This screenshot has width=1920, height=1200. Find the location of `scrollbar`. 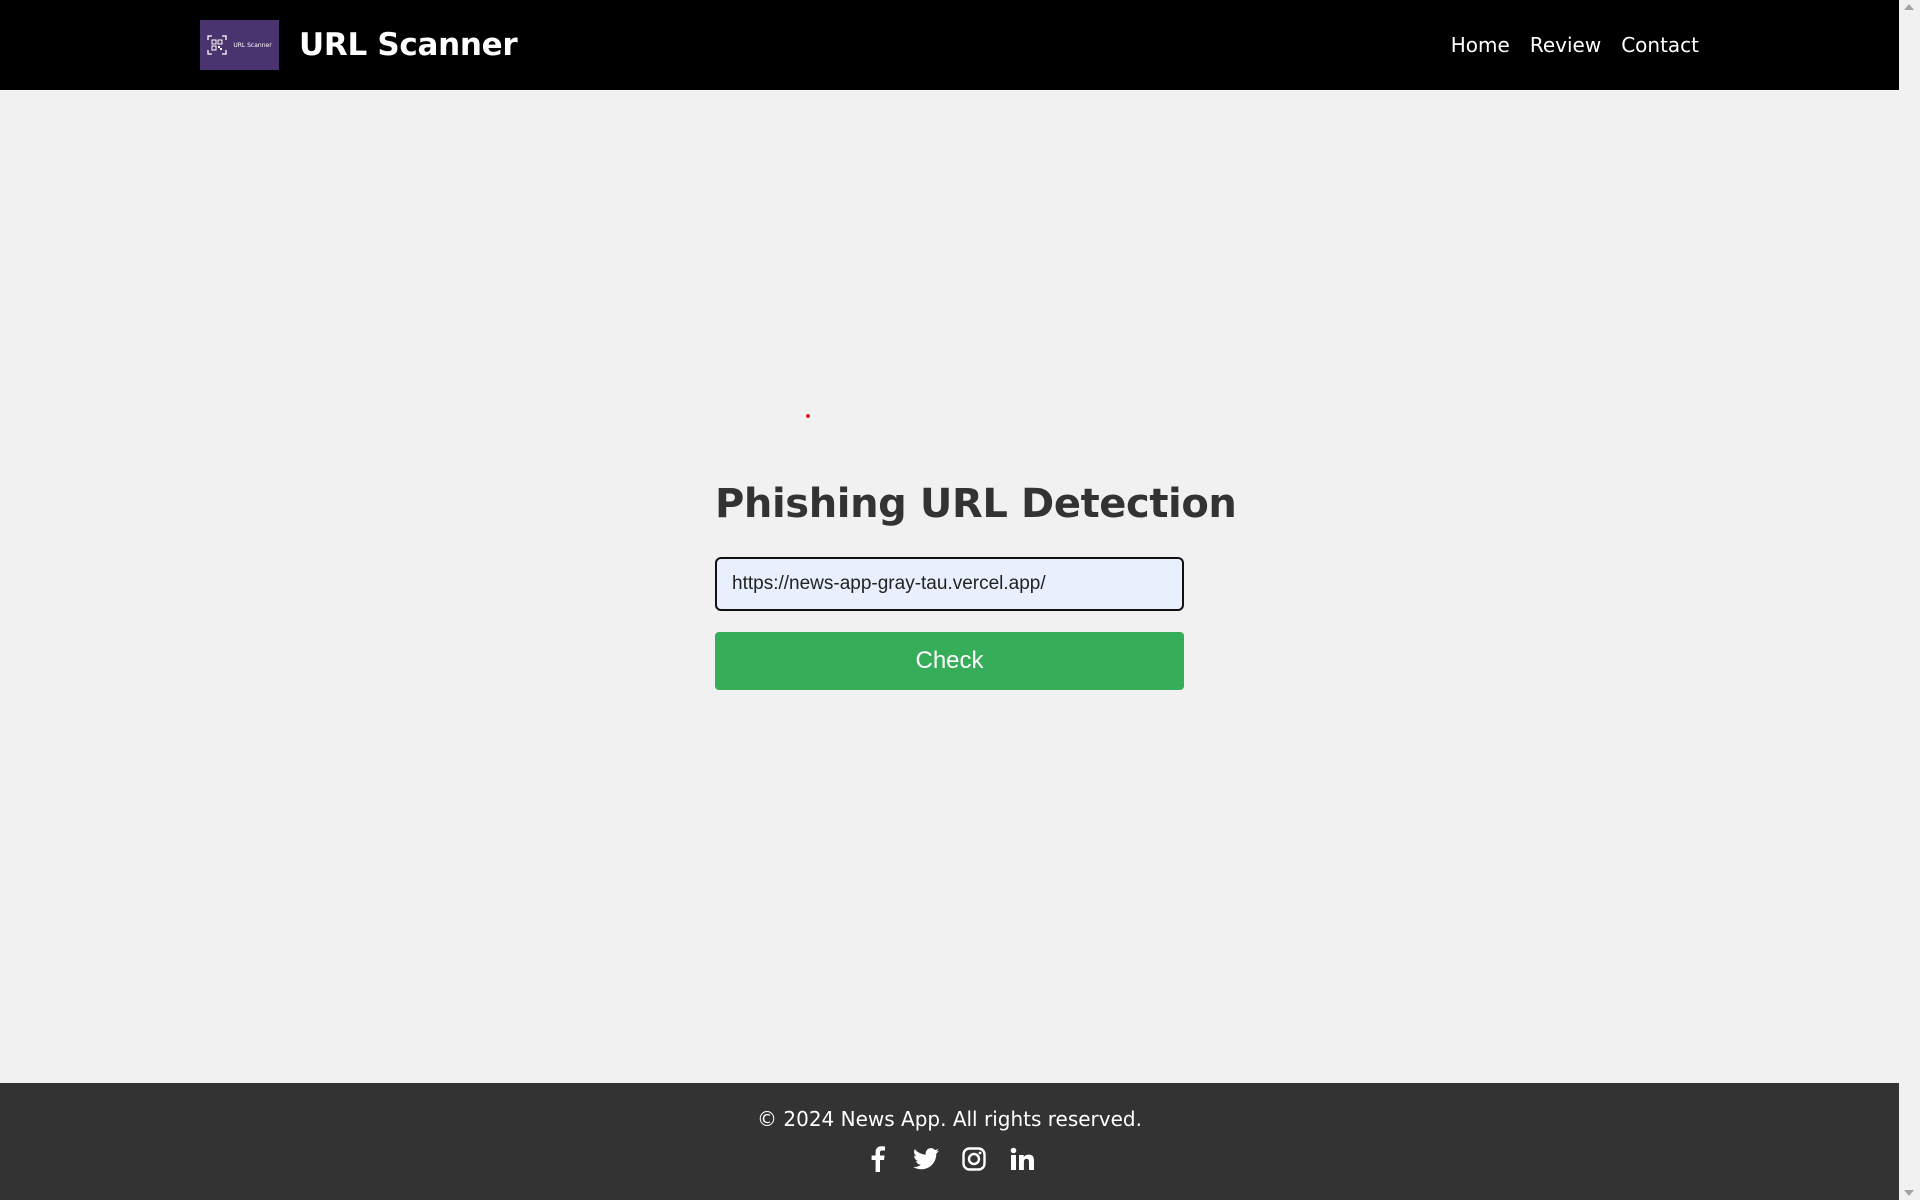

scrollbar is located at coordinates (1909, 600).